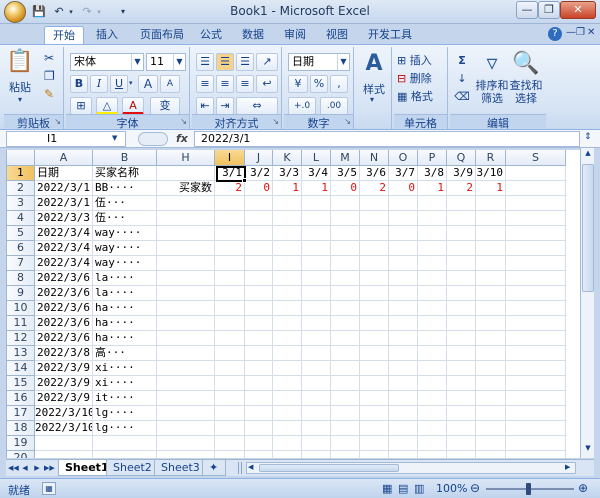  Describe the element at coordinates (21, 278) in the screenshot. I see `row-header-8: 8` at that location.